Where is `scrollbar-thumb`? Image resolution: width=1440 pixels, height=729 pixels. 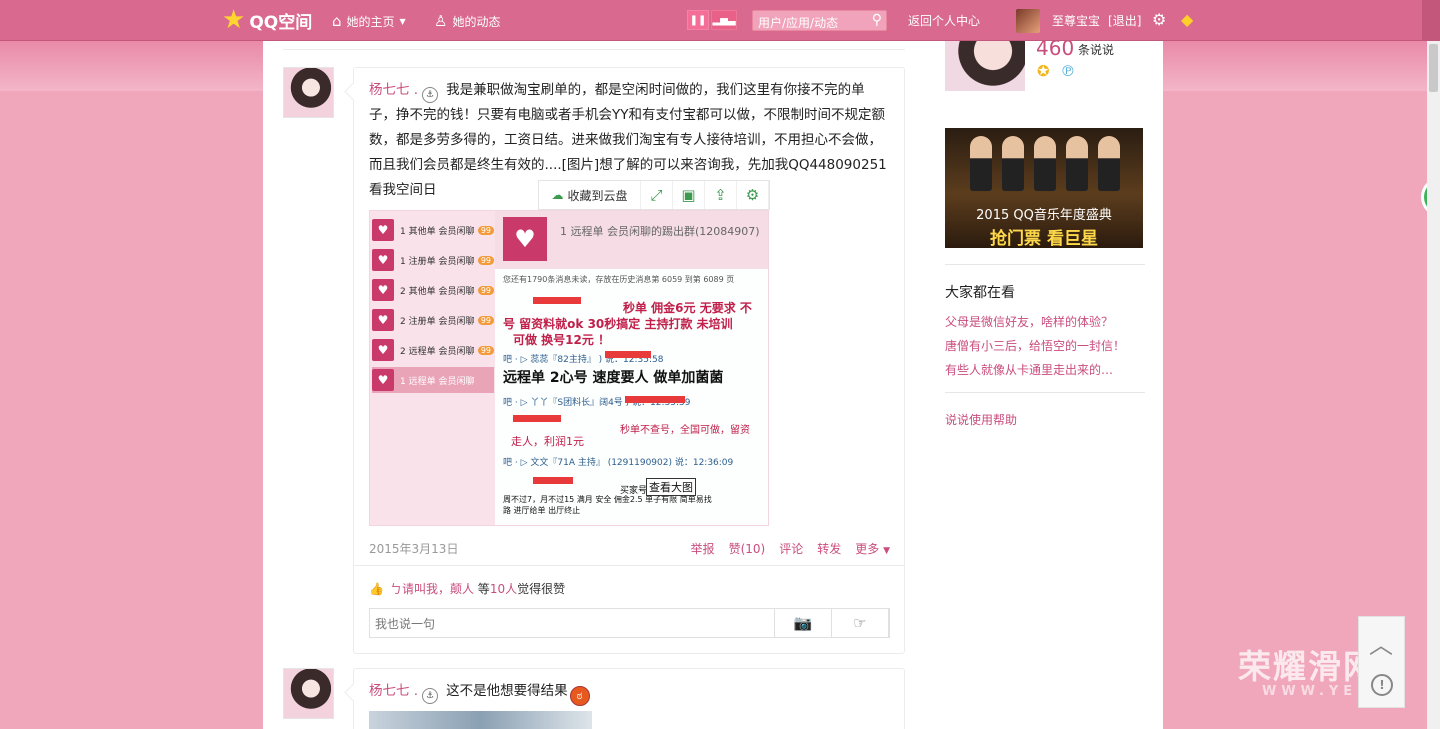
scrollbar-thumb is located at coordinates (1433, 68).